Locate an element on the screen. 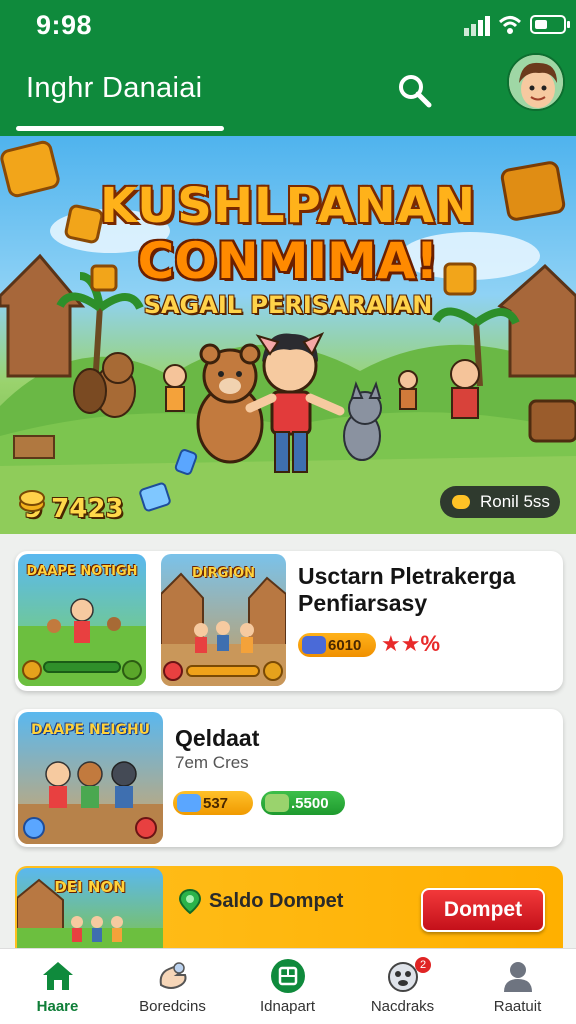 The height and width of the screenshot is (1024, 576). avatar-face-icon is located at coordinates (536, 82).